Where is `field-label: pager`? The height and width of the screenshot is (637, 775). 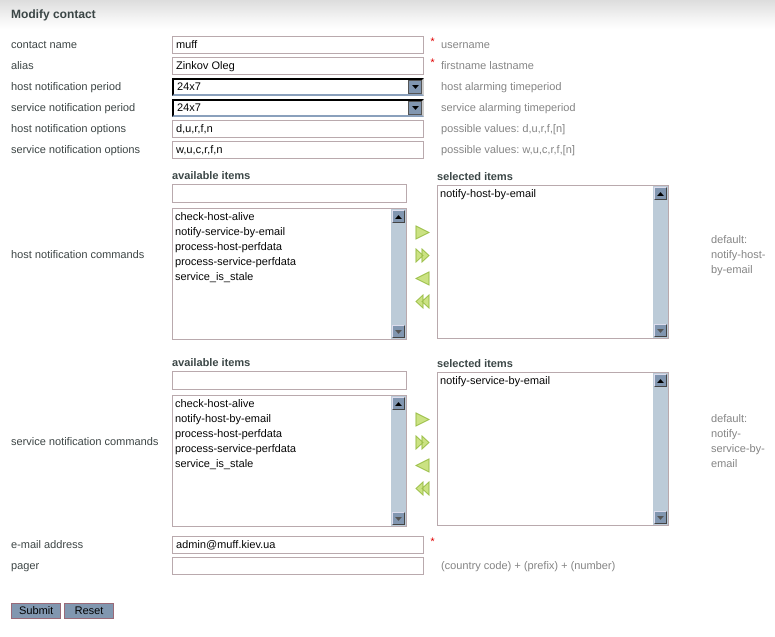 field-label: pager is located at coordinates (25, 566).